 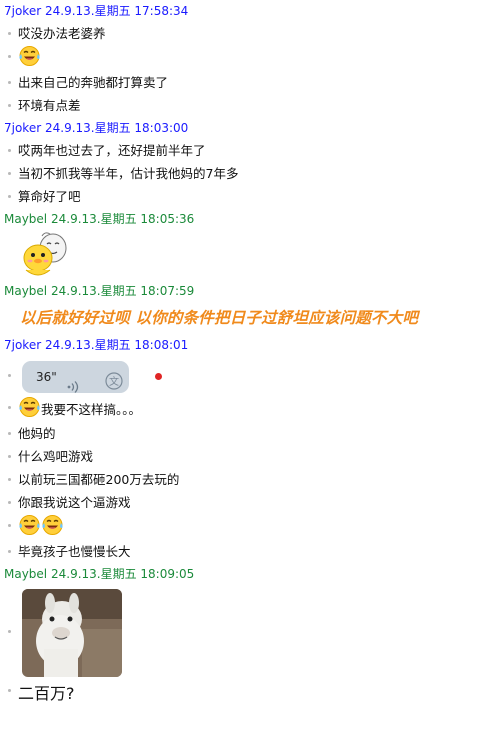 I want to click on alpaca-photo-image, so click(x=72, y=632).